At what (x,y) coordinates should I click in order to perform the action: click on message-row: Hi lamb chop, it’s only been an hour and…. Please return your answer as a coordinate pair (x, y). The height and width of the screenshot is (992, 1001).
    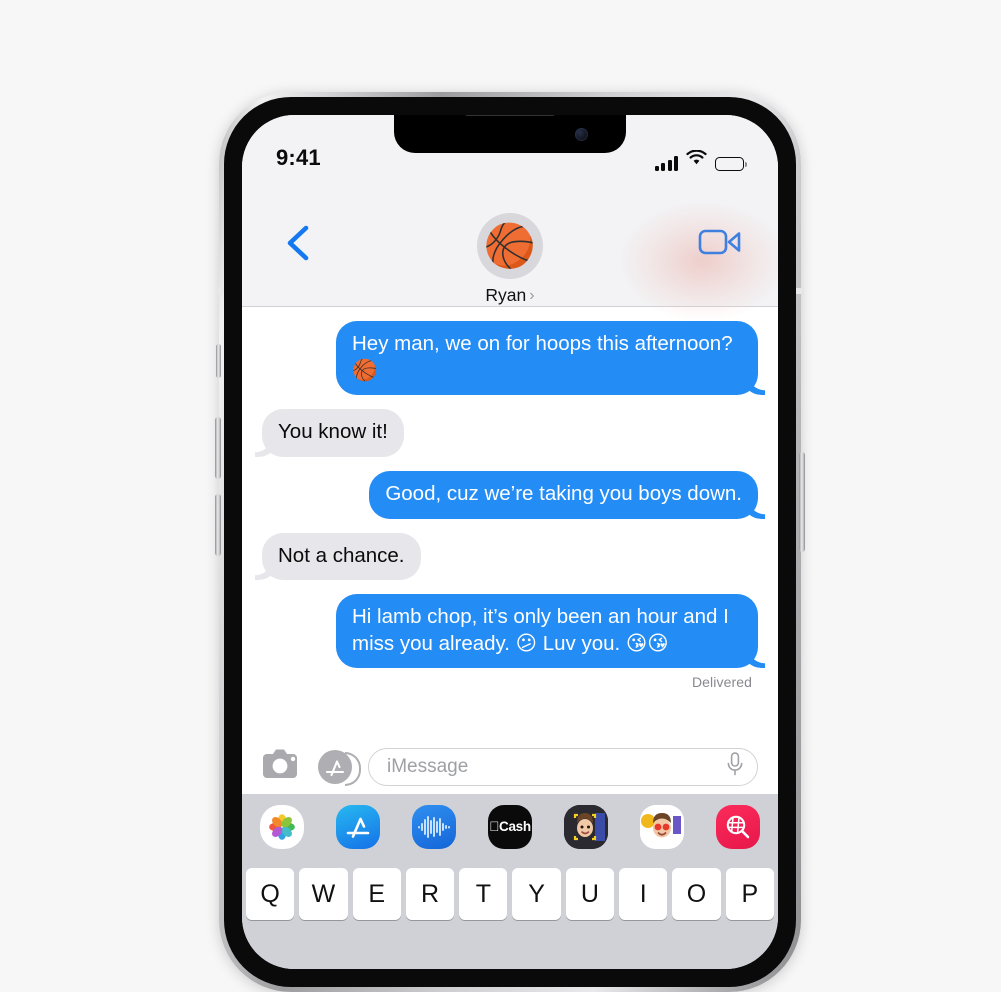
    Looking at the image, I should click on (510, 631).